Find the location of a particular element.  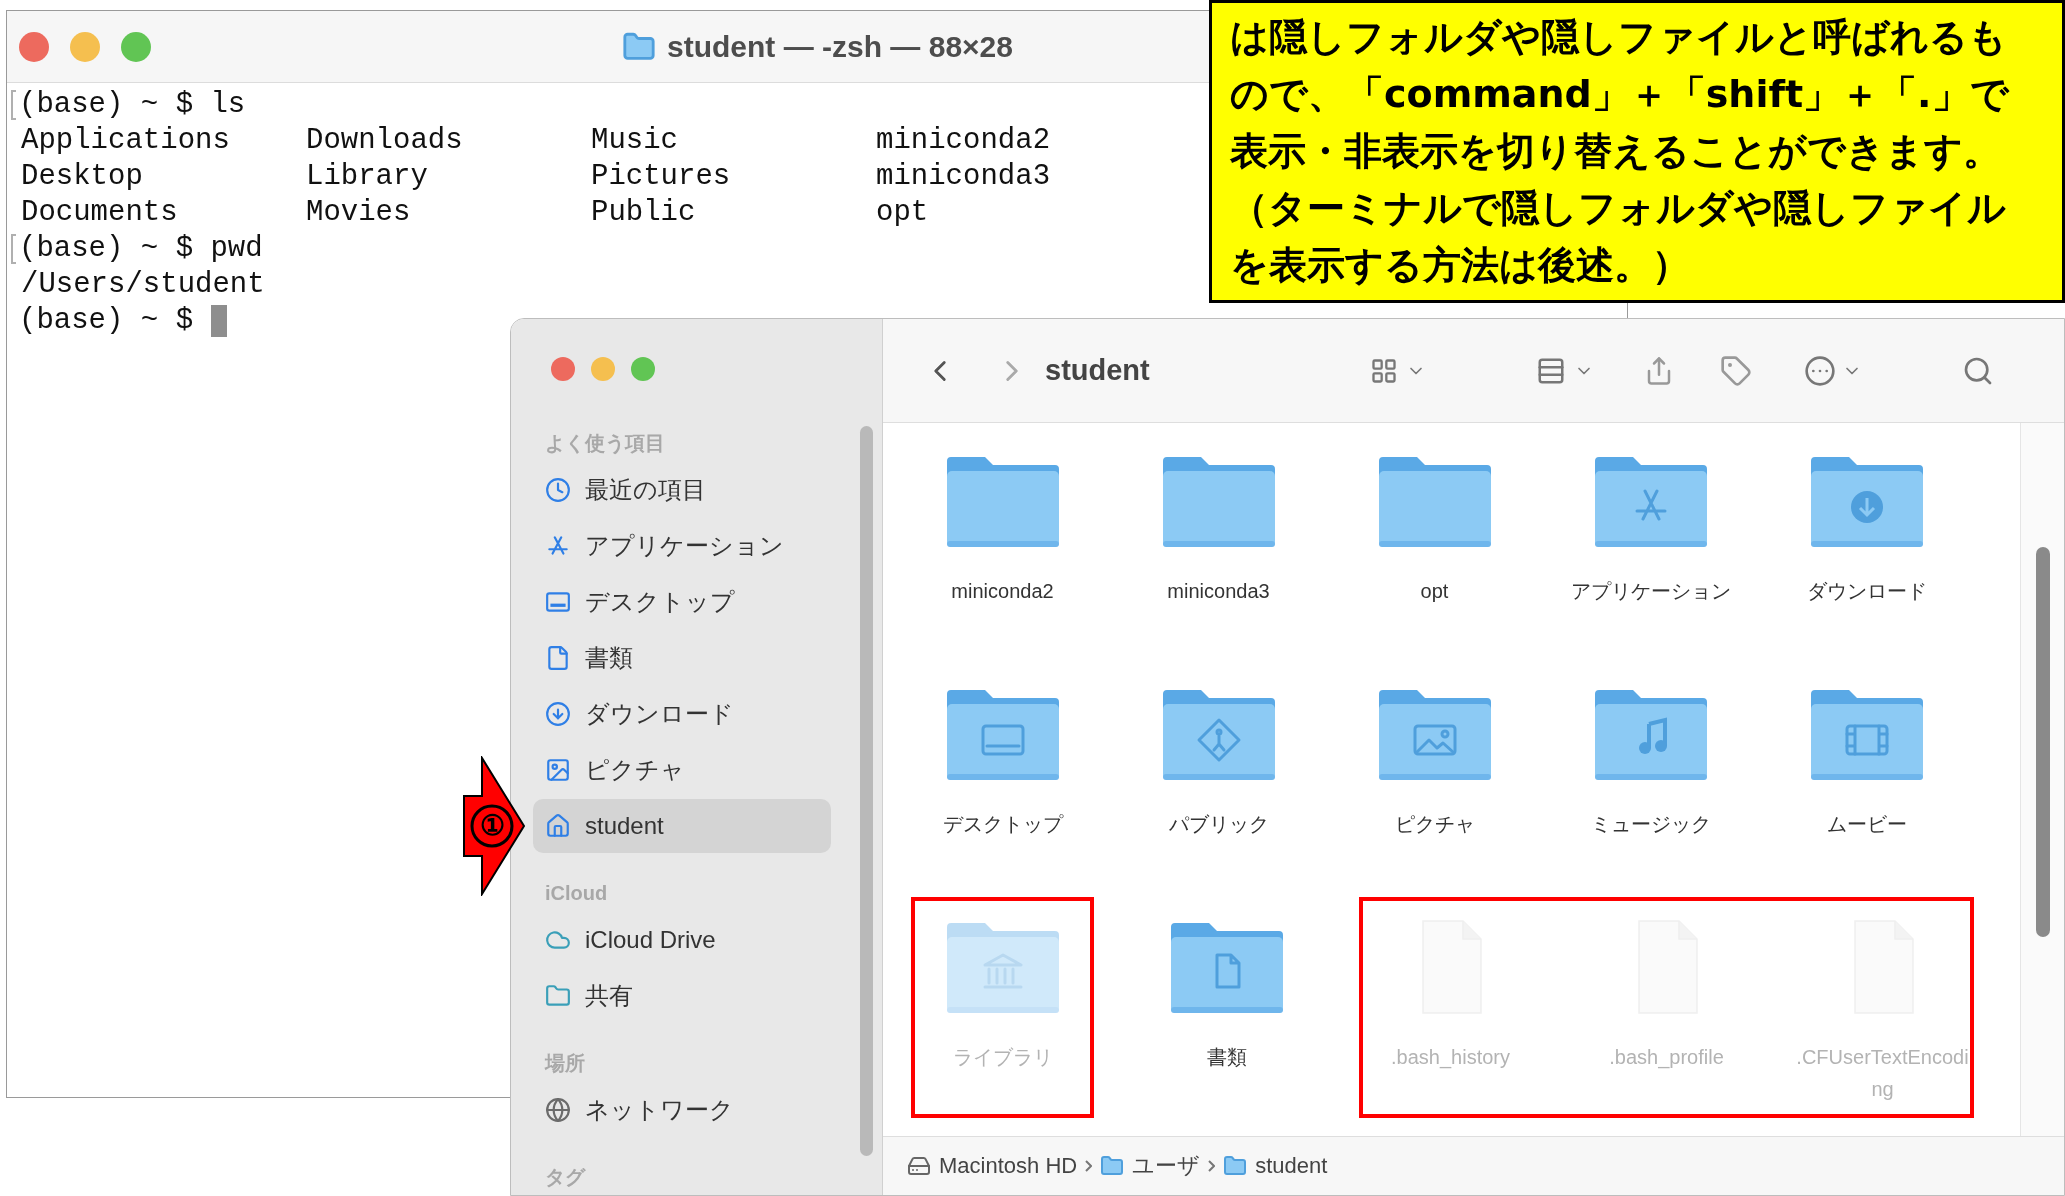

document-icon is located at coordinates (558, 658).